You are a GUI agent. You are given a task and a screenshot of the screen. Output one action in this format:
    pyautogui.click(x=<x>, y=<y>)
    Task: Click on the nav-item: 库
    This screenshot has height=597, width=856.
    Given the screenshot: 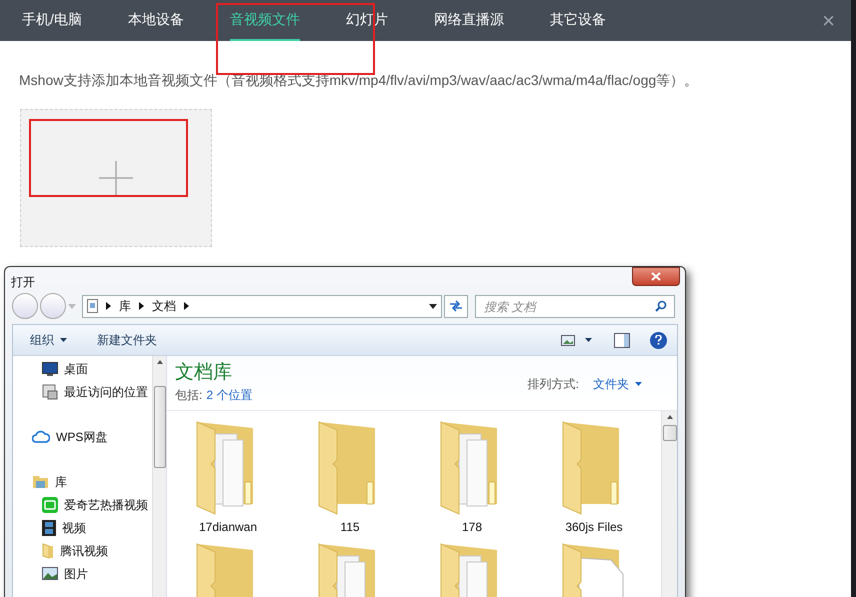 What is the action you would take?
    pyautogui.click(x=82, y=481)
    